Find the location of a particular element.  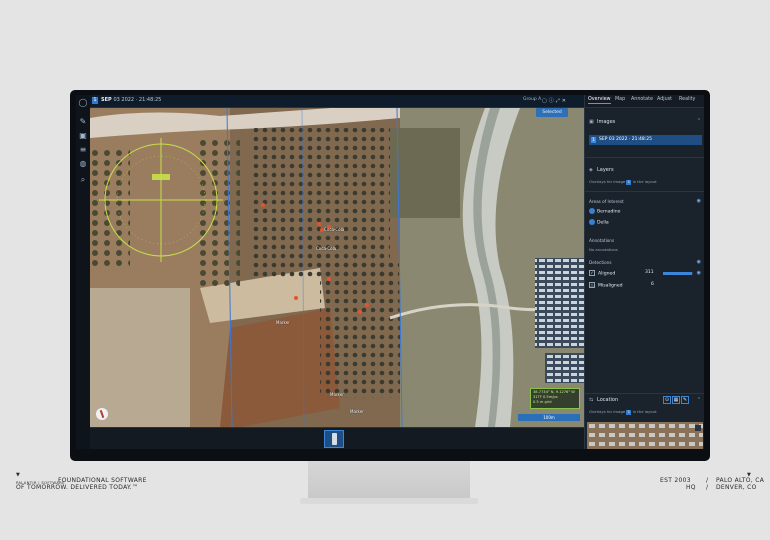

warning-icon: △ is located at coordinates (592, 285).